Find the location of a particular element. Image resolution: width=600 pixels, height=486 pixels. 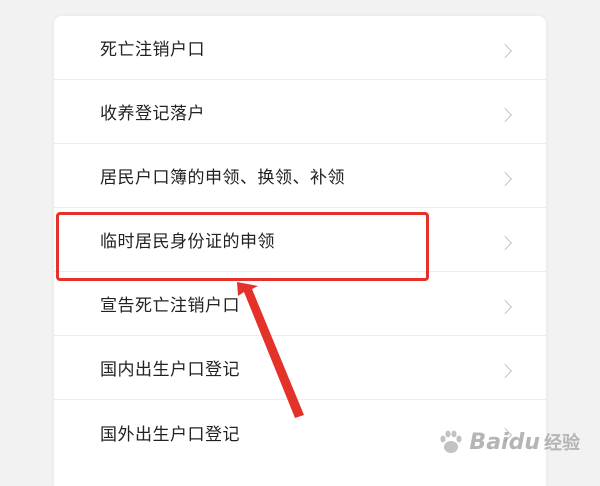

list-item-label: 死亡注销户口 is located at coordinates (152, 50).